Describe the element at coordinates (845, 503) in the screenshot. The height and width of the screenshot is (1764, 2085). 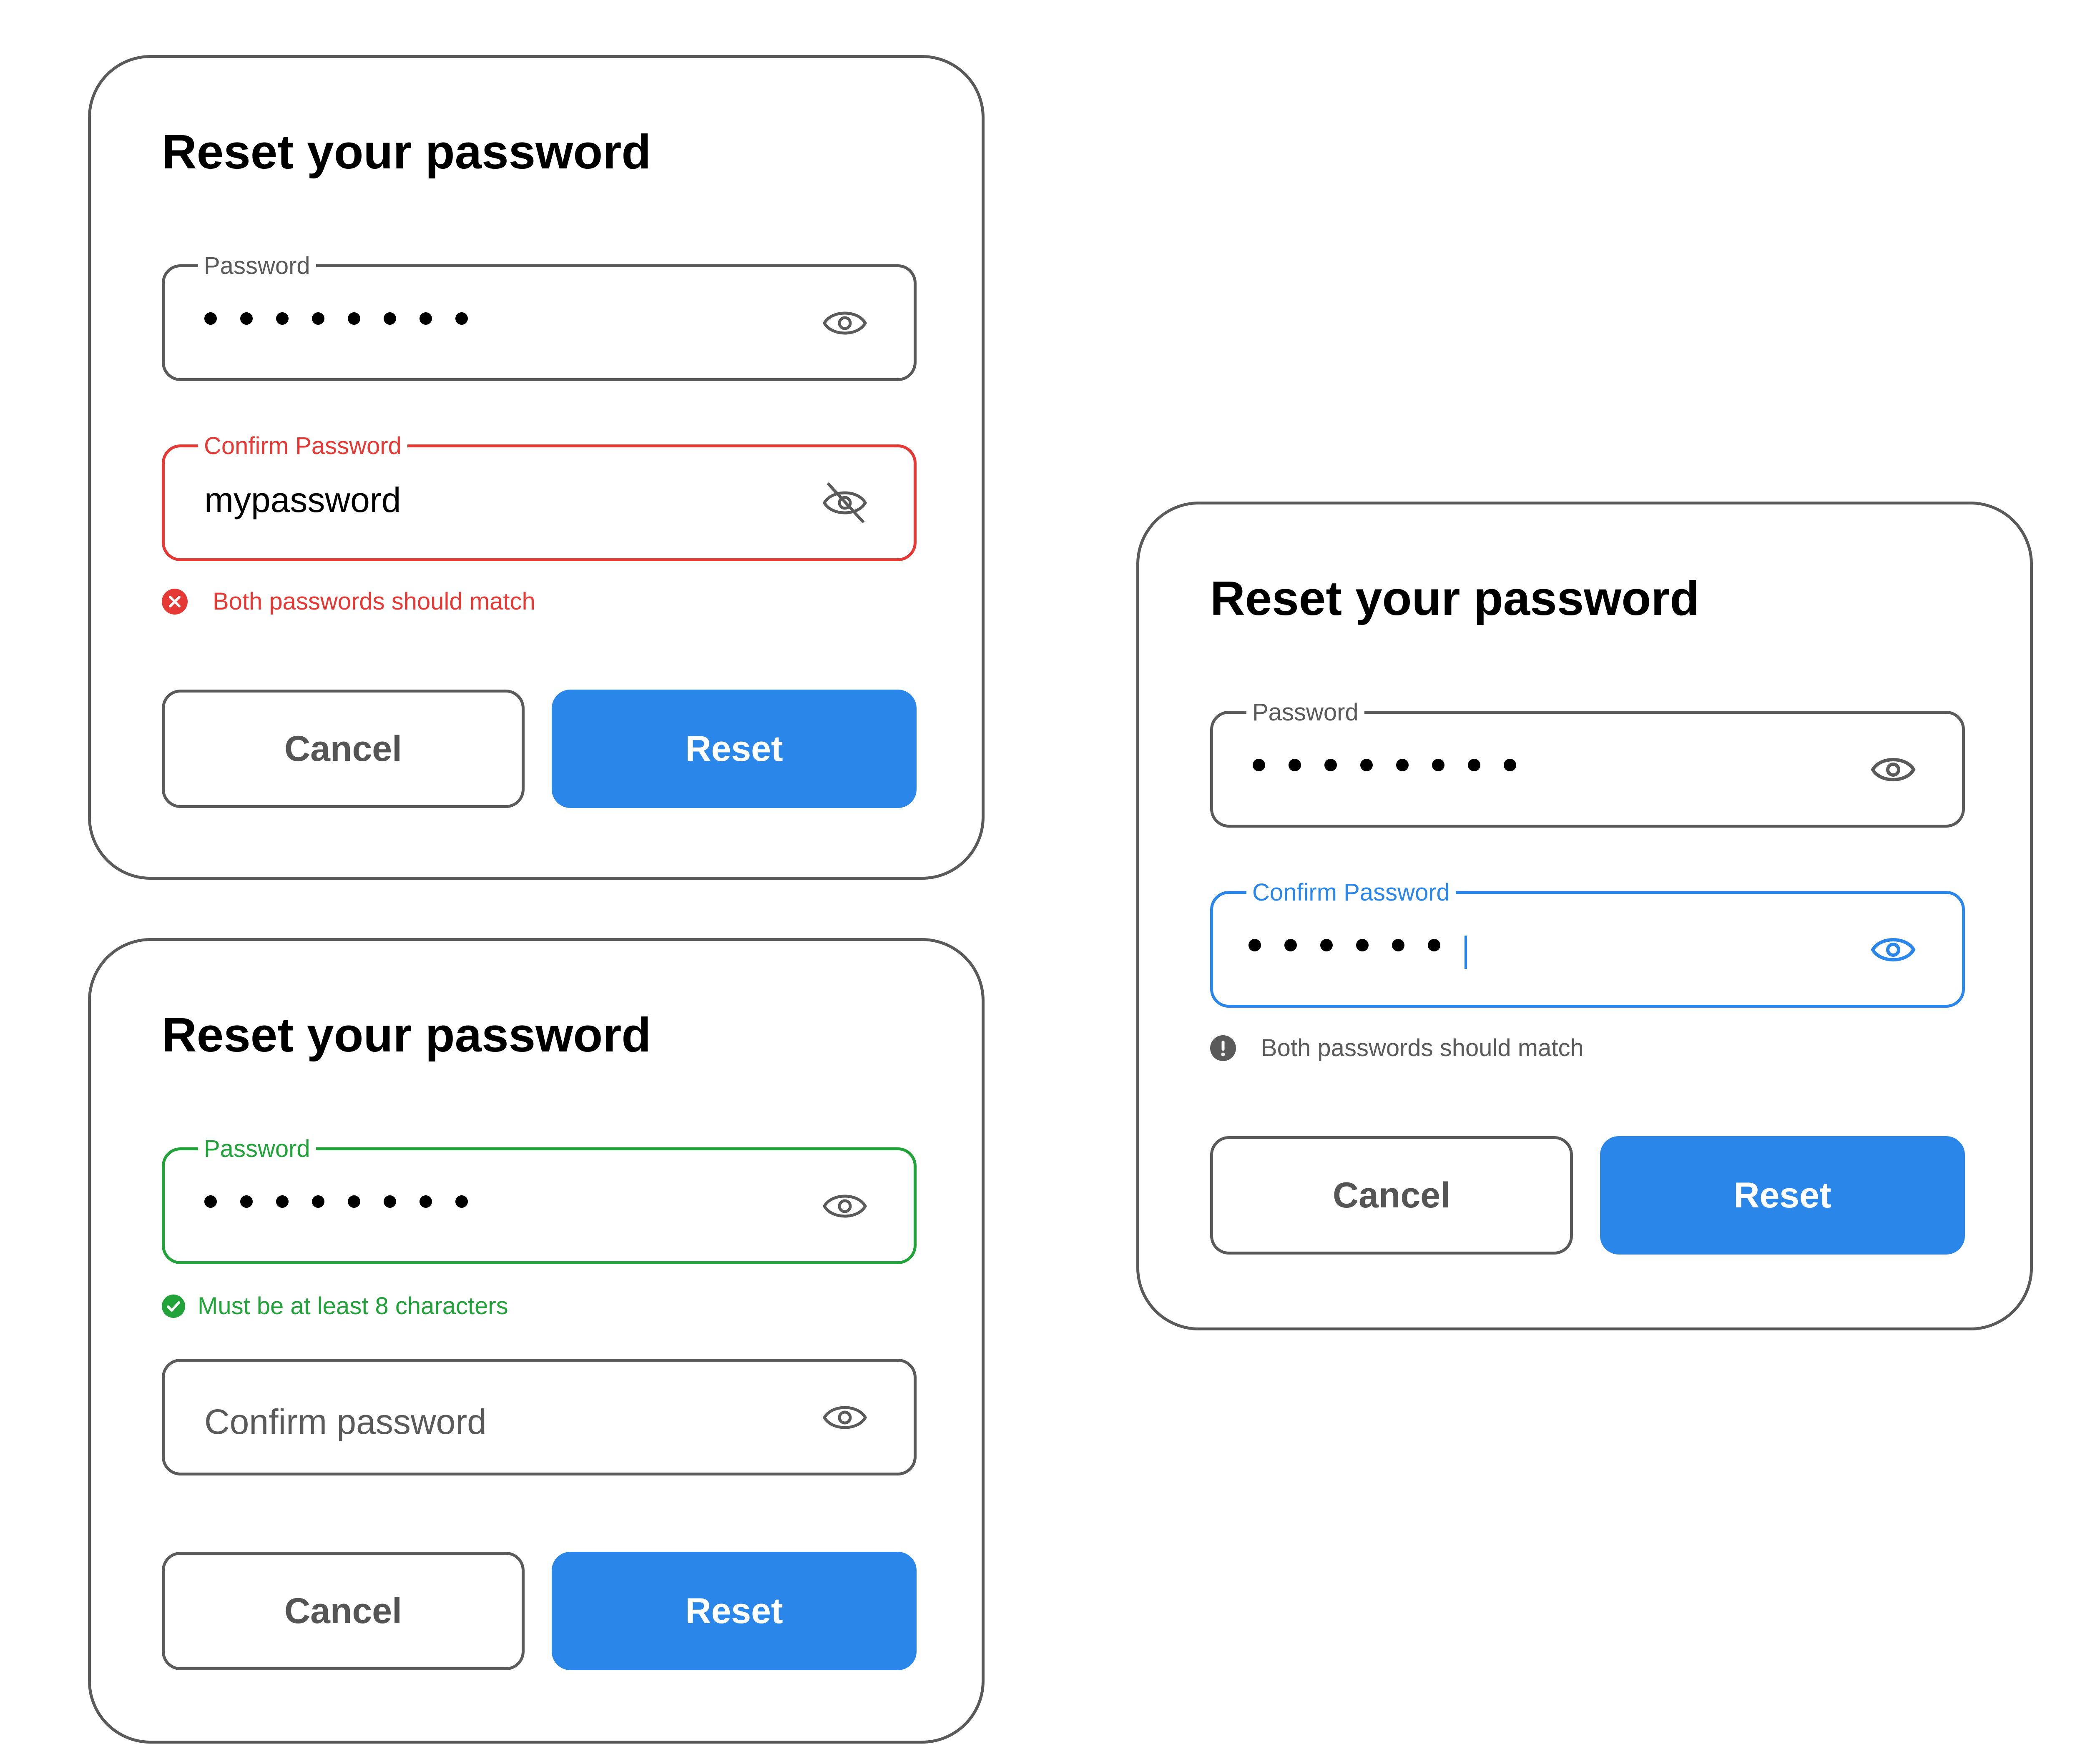
I see `eye-off-icon` at that location.